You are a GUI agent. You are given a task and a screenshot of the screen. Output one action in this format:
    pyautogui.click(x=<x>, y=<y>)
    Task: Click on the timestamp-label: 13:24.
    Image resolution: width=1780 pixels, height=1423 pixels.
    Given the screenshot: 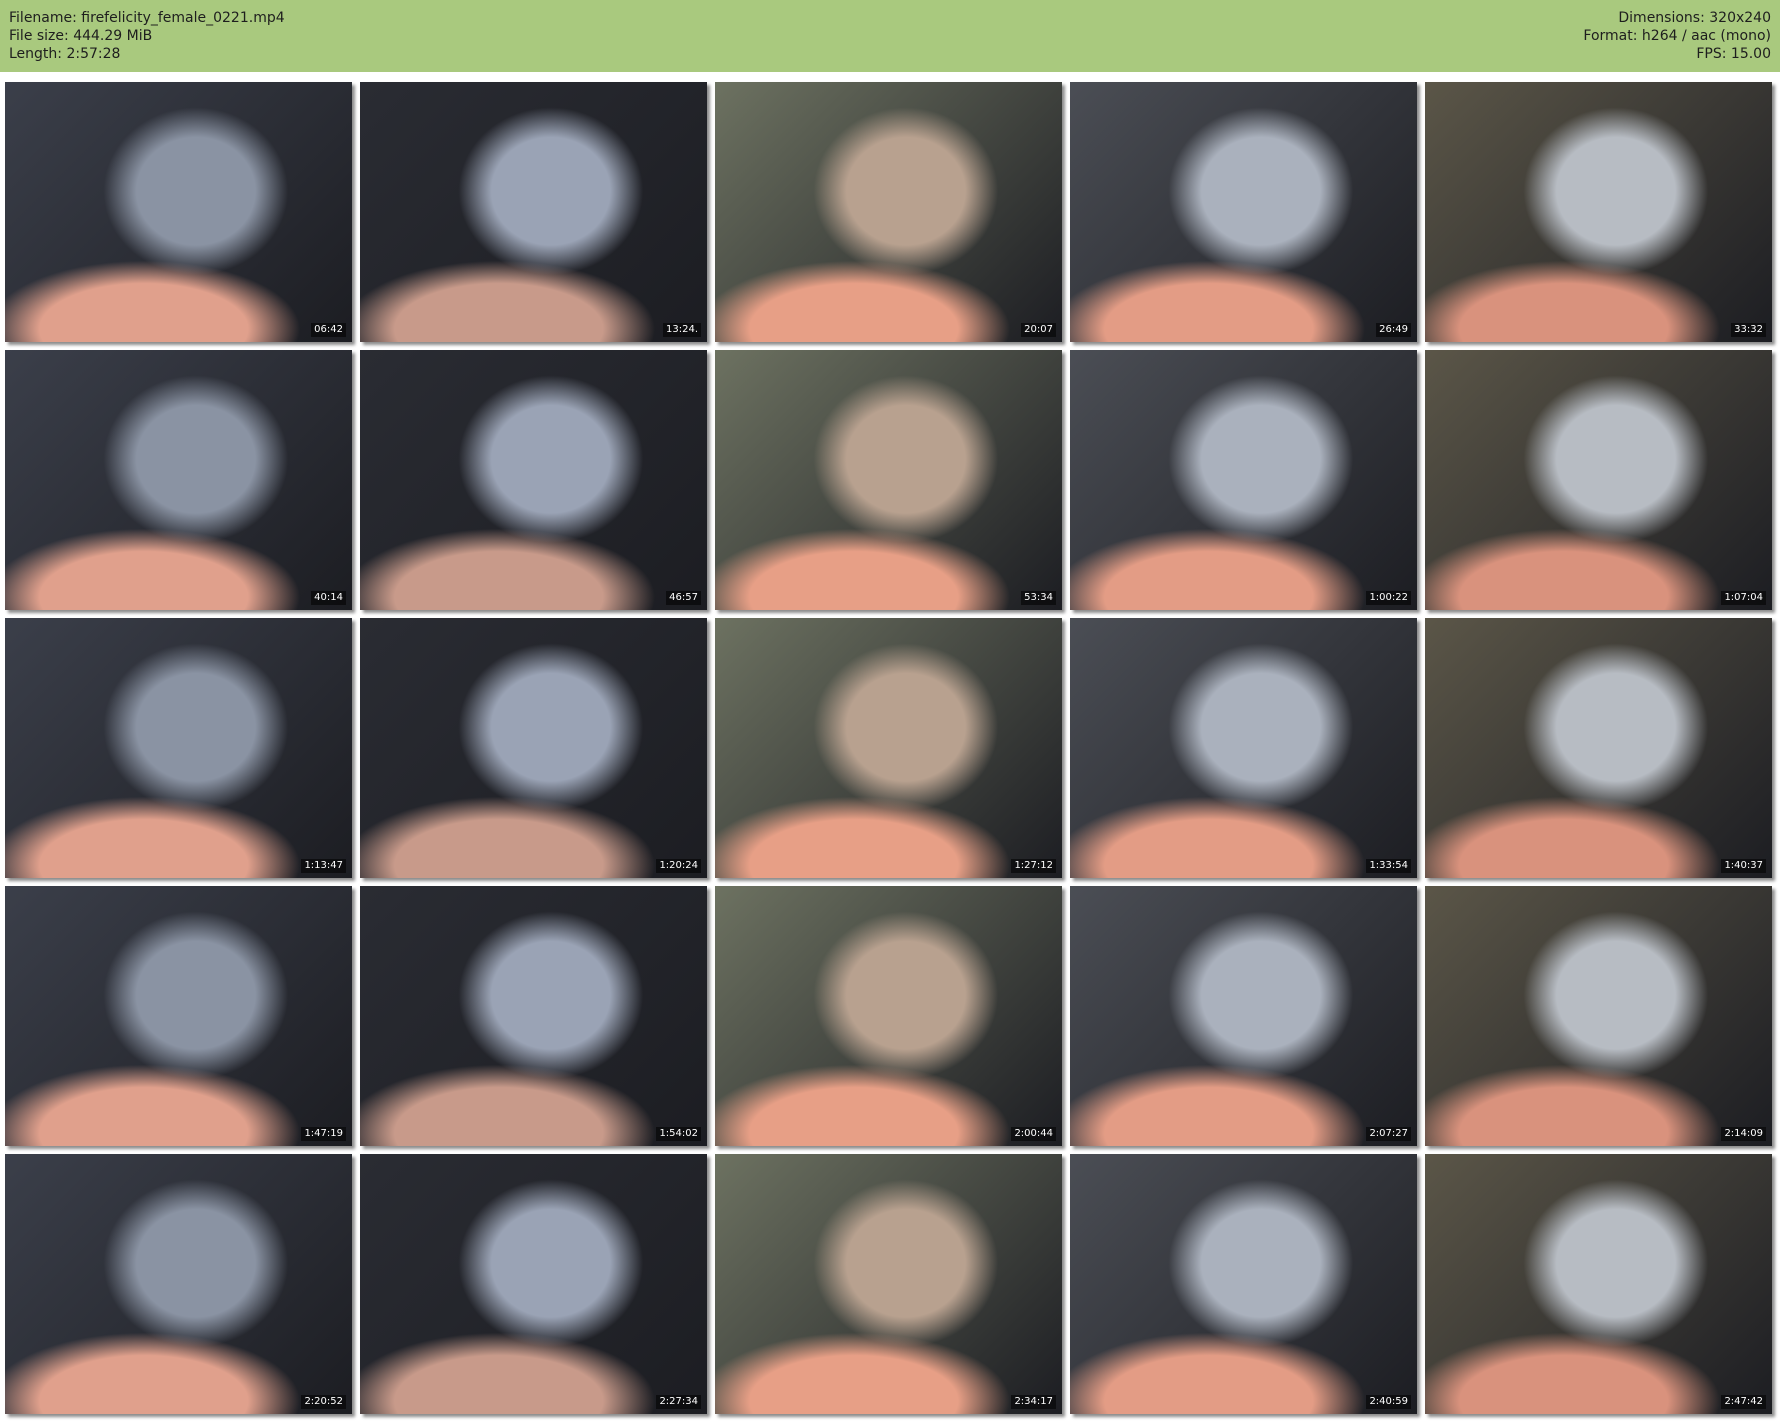 What is the action you would take?
    pyautogui.click(x=682, y=330)
    